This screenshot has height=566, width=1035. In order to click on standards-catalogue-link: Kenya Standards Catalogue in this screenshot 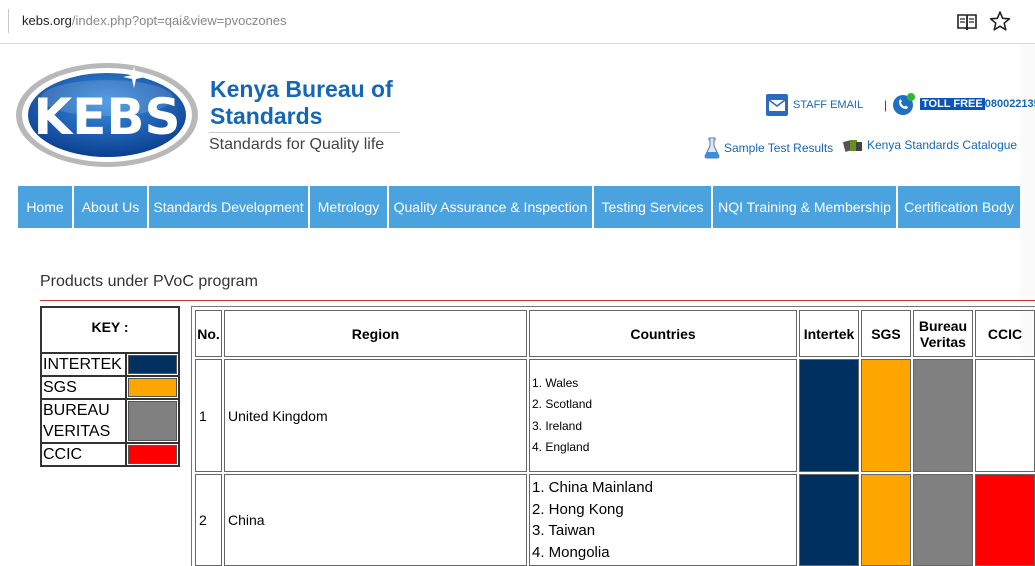, I will do `click(930, 145)`.